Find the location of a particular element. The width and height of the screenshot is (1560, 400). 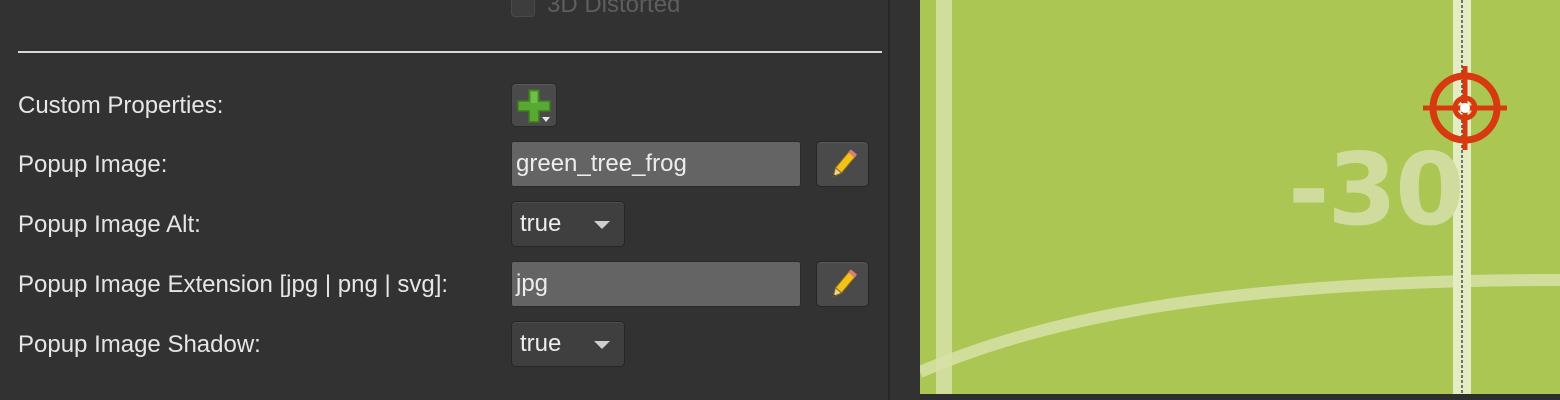

checkbox-3d-distorted-label: 3D Distorted is located at coordinates (614, 9).